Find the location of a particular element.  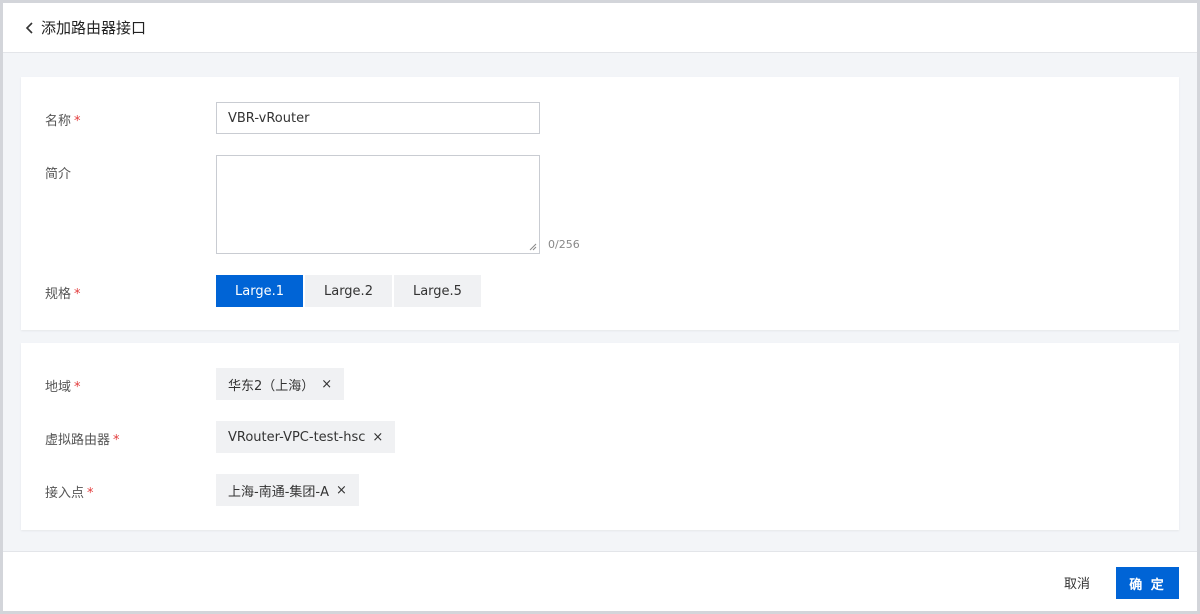

region-tag: 华东2（上海） × is located at coordinates (280, 384).